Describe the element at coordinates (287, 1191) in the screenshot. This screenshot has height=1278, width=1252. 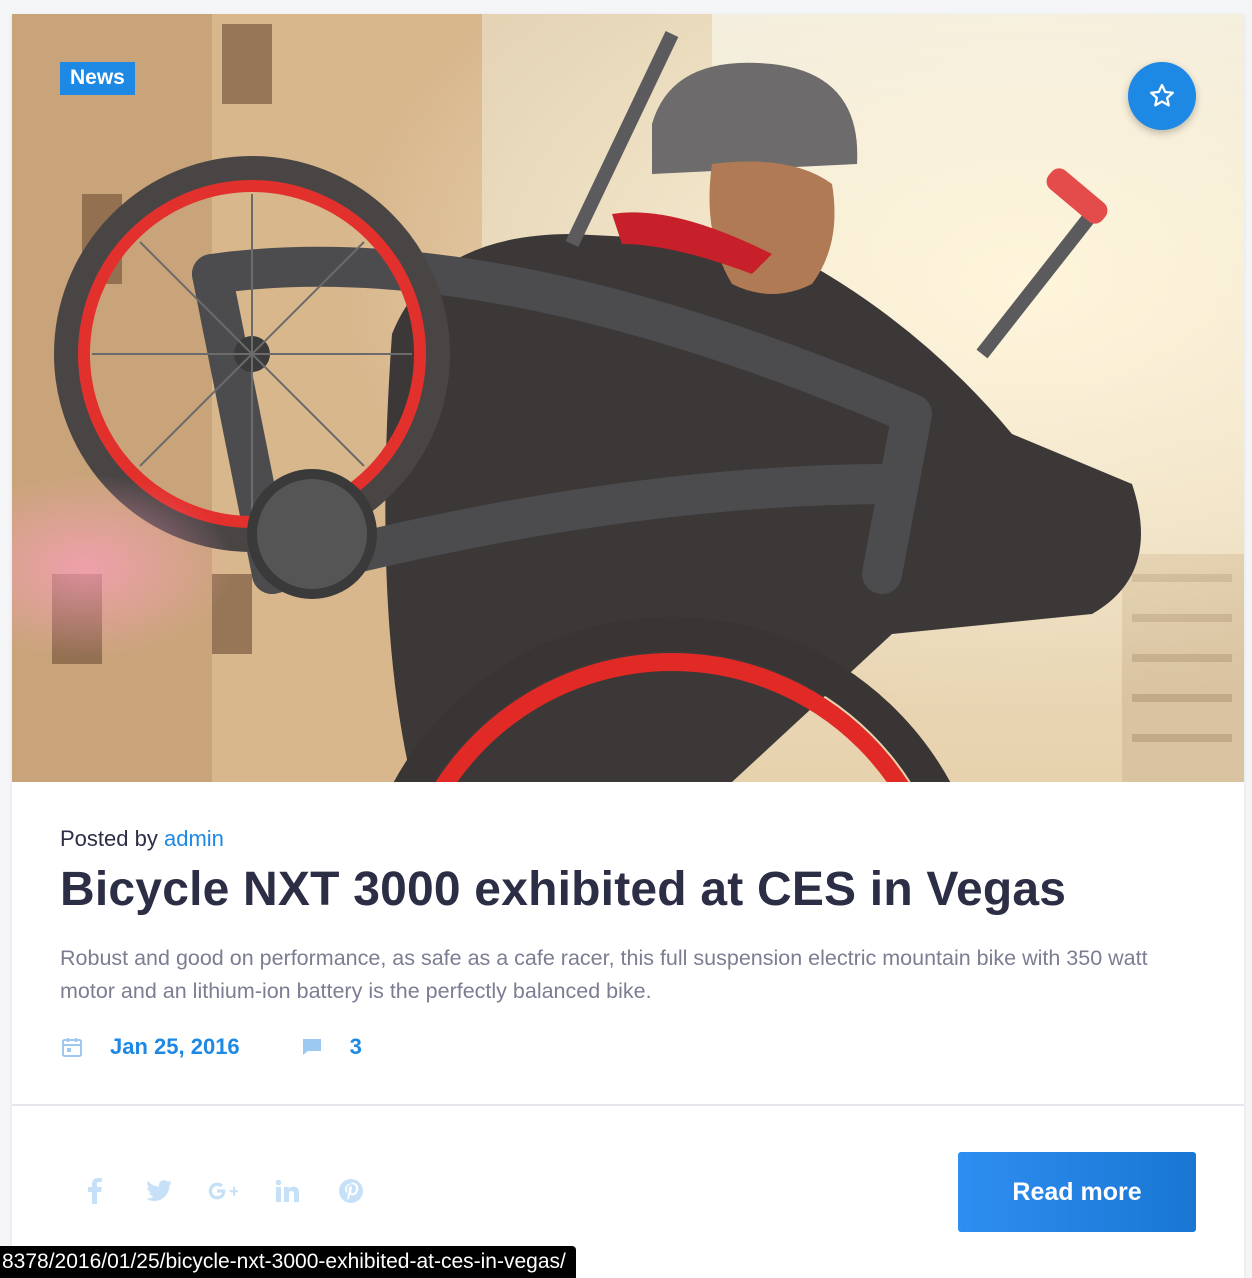
I see `linkedin-icon` at that location.